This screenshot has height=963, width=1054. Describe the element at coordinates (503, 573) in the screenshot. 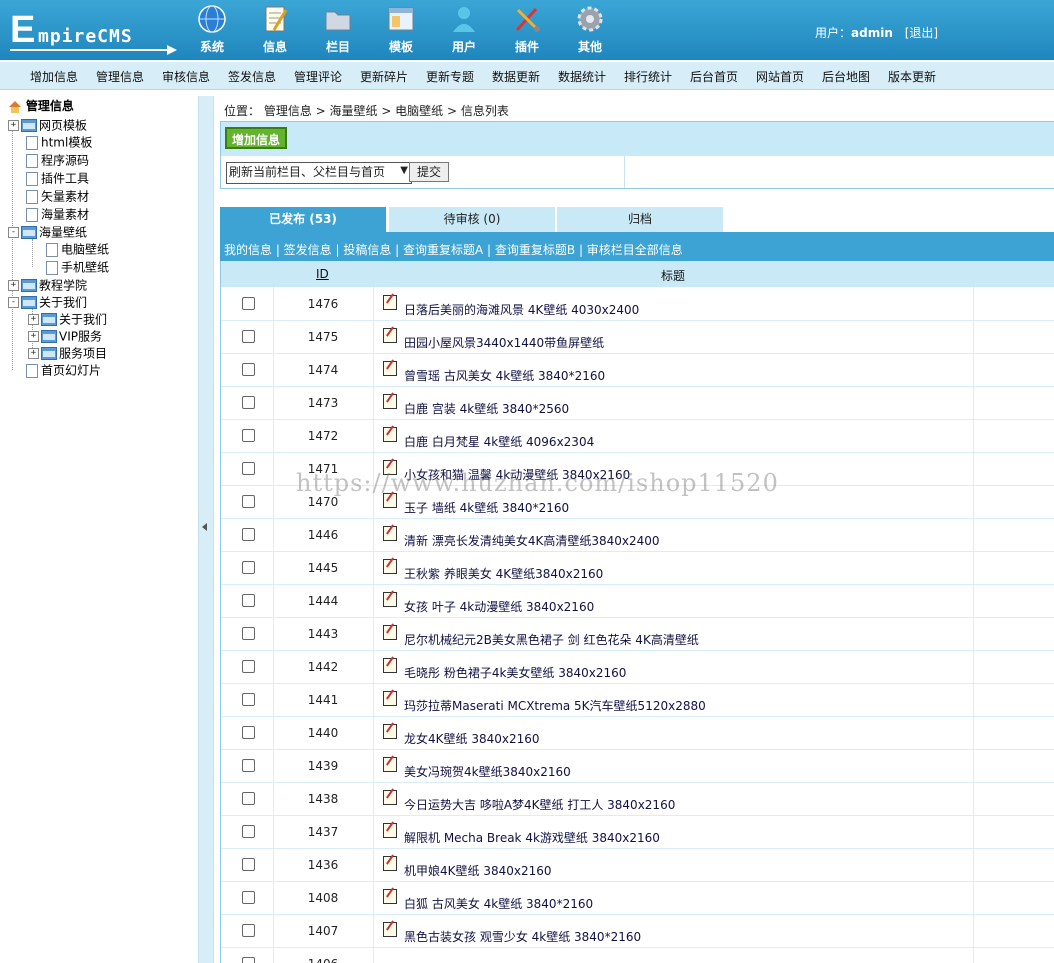

I see `row-title-link: 王秋紫 养眼美女 4K壁纸3840x2160` at that location.